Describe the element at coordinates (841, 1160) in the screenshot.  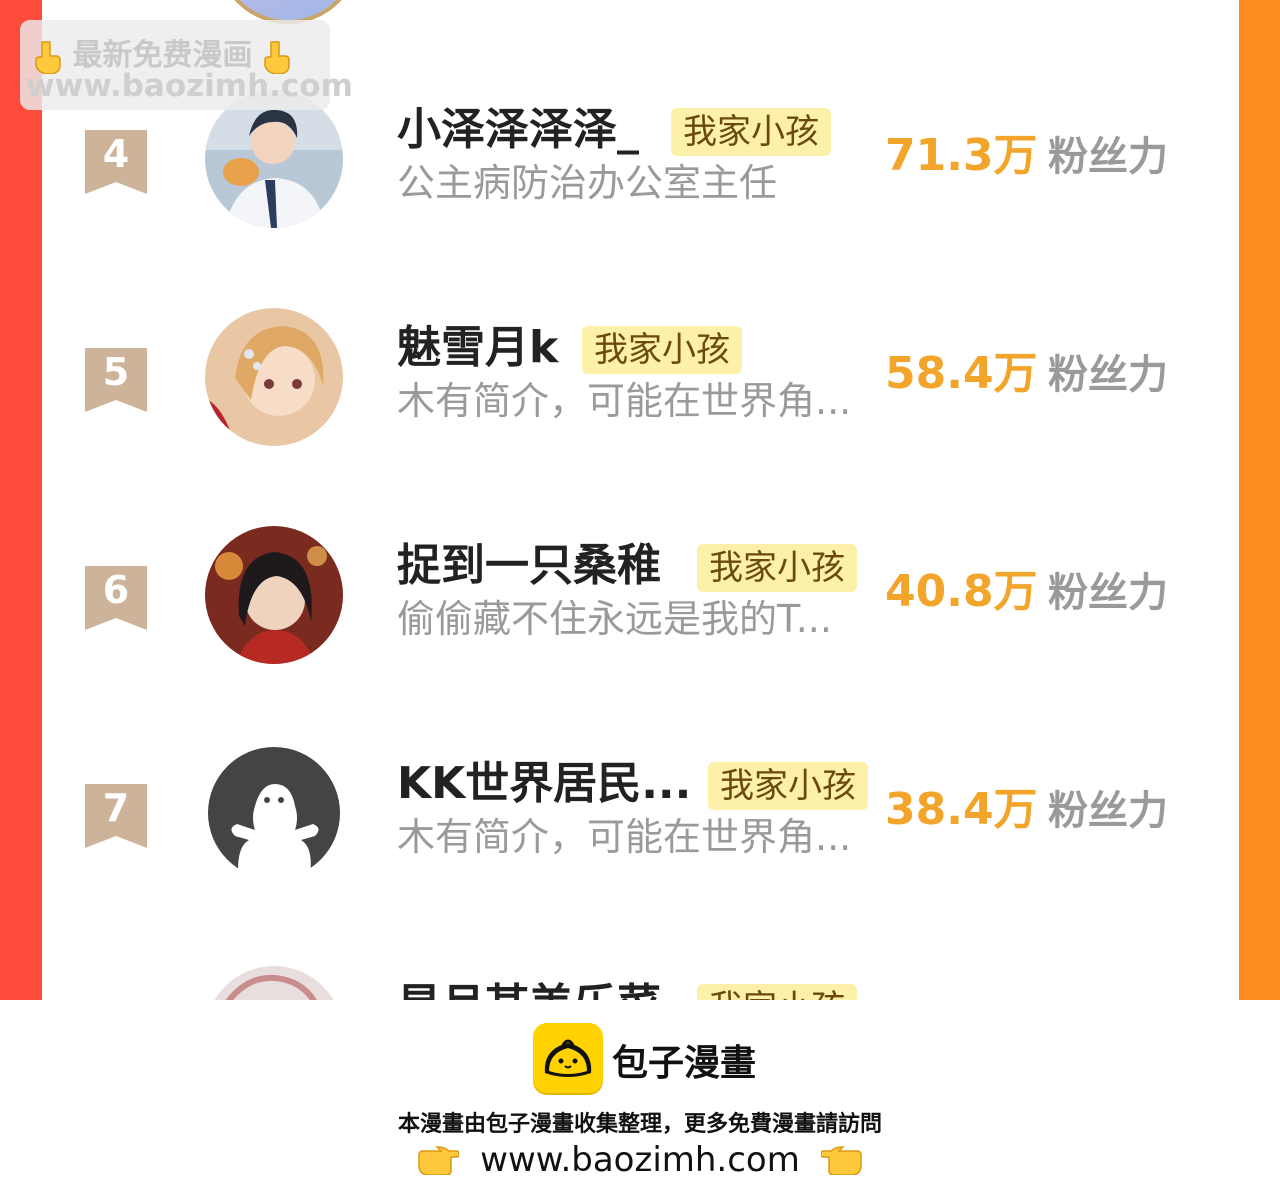
I see `pointing-left-hand-icon` at that location.